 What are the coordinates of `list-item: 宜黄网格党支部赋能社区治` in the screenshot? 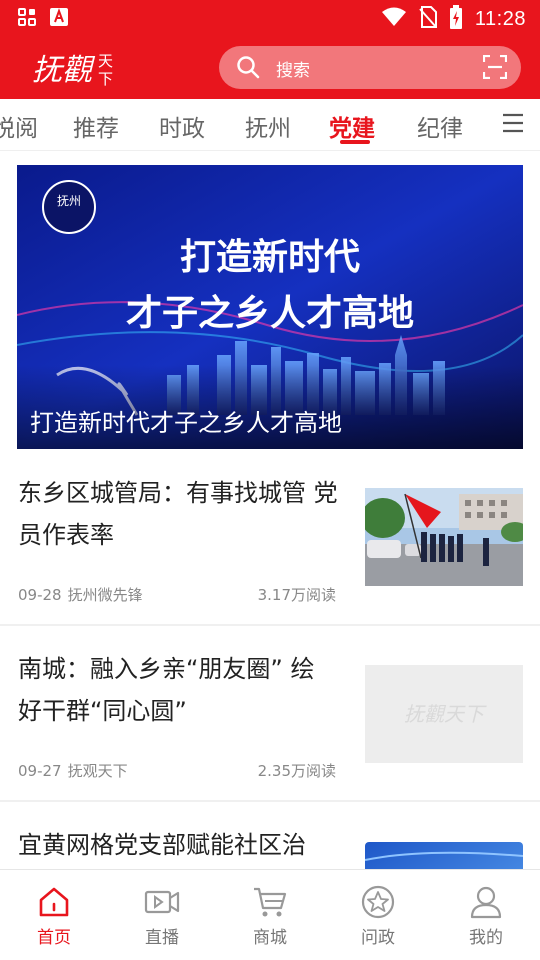 It's located at (270, 840).